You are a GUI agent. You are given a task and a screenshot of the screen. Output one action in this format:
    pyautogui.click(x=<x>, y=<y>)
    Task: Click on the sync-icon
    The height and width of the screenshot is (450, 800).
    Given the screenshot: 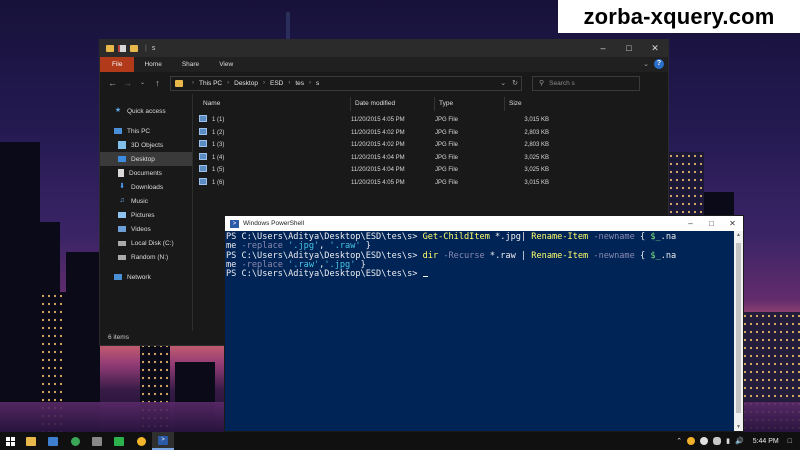 What is the action you would take?
    pyautogui.click(x=704, y=441)
    